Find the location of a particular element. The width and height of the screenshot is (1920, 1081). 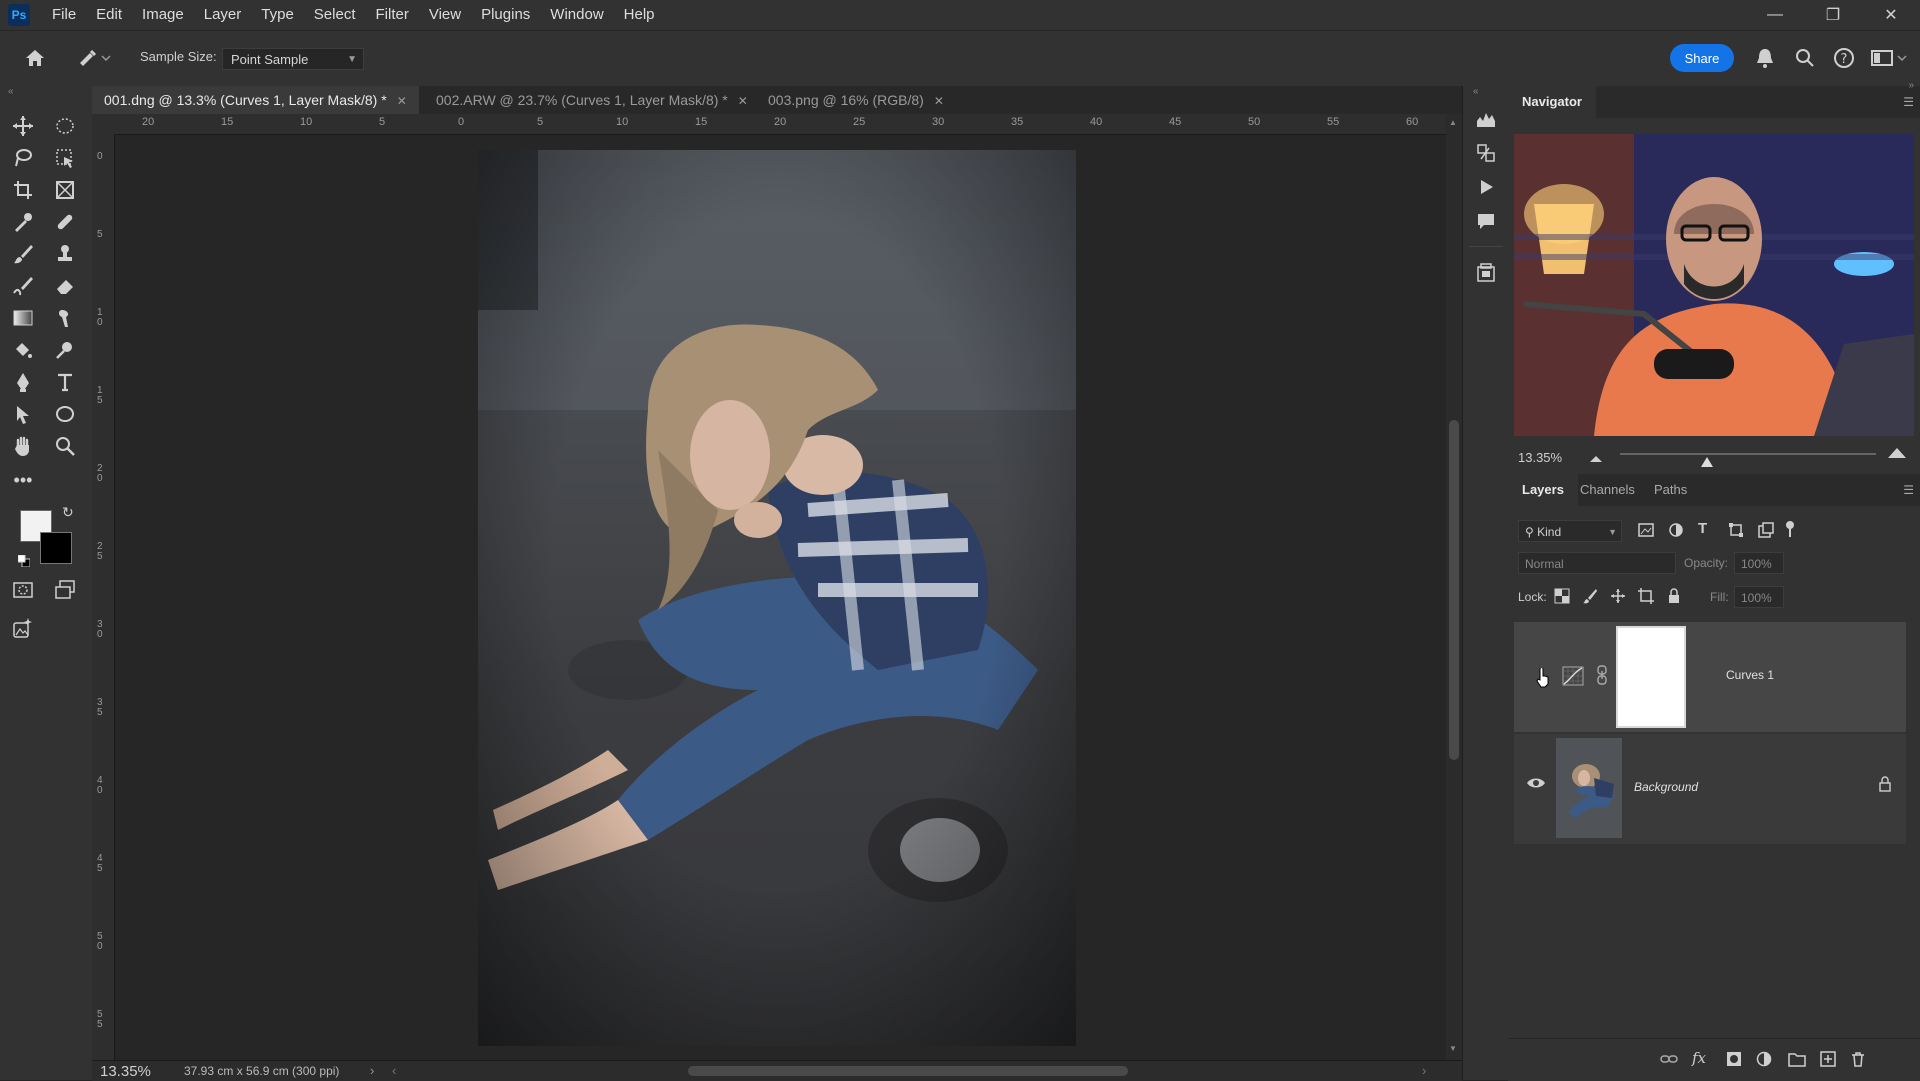

lock-position-icon is located at coordinates (1618, 596).